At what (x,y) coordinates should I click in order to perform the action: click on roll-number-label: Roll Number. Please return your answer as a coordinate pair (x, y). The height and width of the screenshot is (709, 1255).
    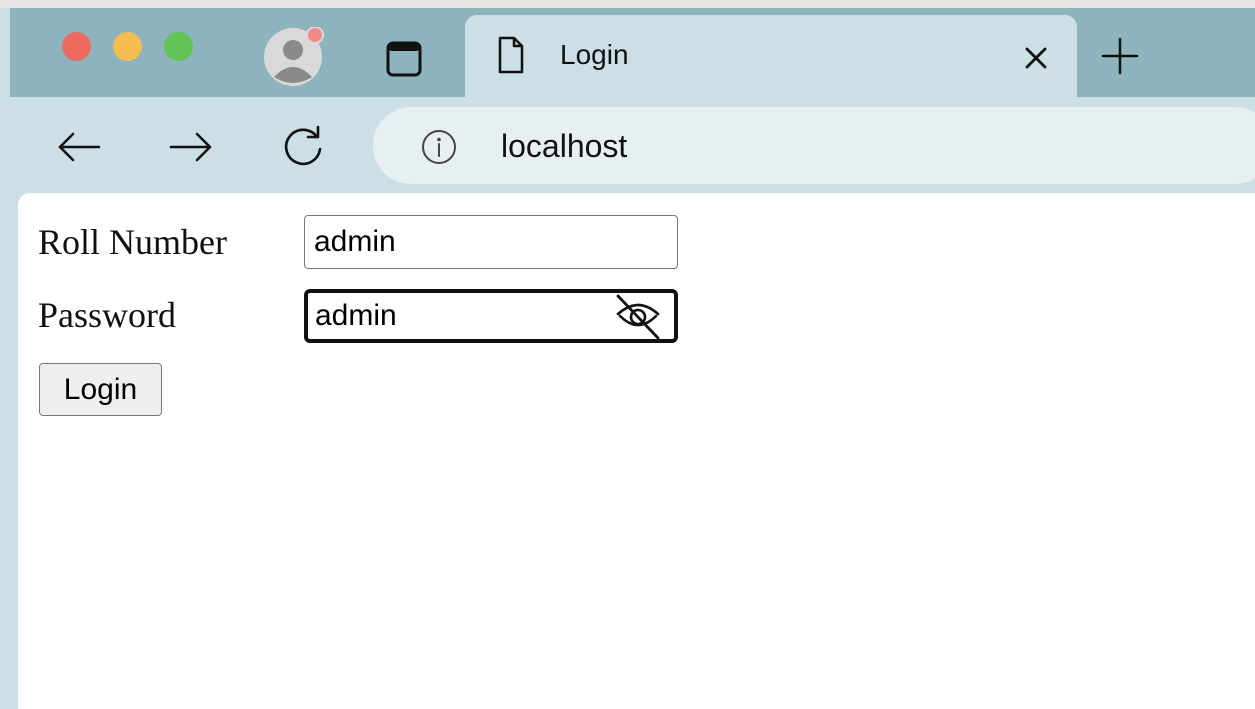
    Looking at the image, I should click on (132, 242).